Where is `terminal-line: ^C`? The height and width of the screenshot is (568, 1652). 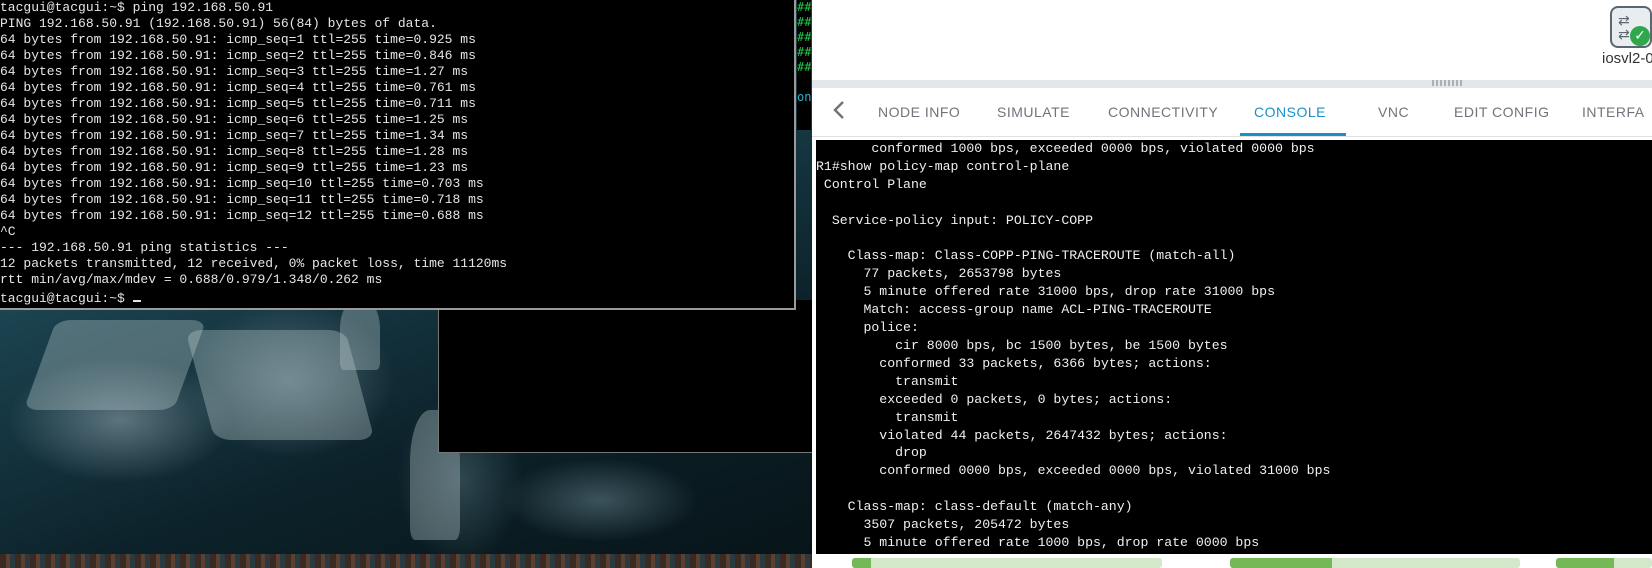 terminal-line: ^C is located at coordinates (8, 231).